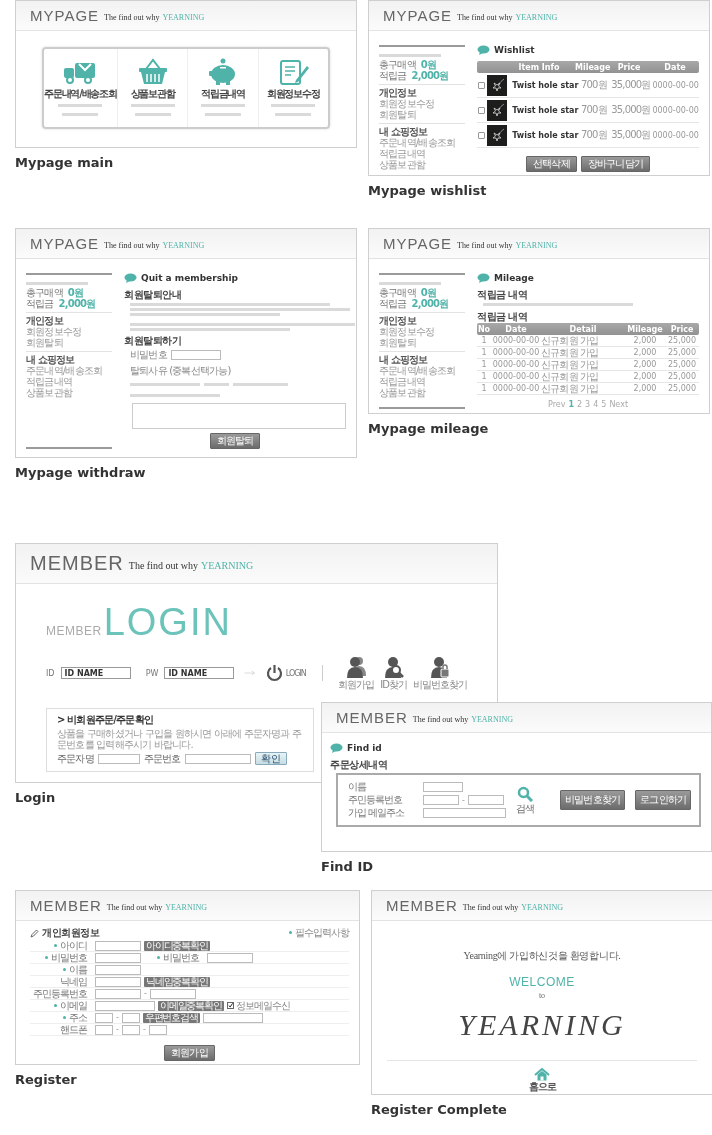 This screenshot has height=1135, width=712. Describe the element at coordinates (195, 355) in the screenshot. I see `password-field` at that location.